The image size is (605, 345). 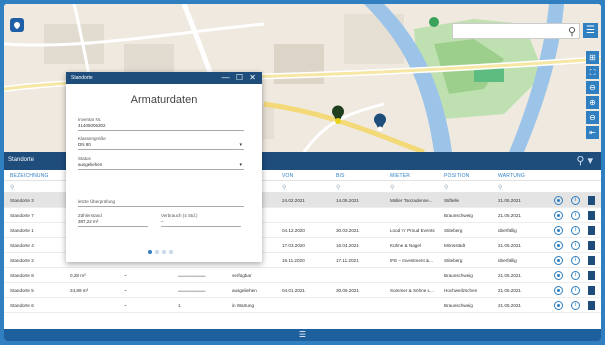 What do you see at coordinates (592, 117) in the screenshot?
I see `zoom-out-icon: ⊖` at bounding box center [592, 117].